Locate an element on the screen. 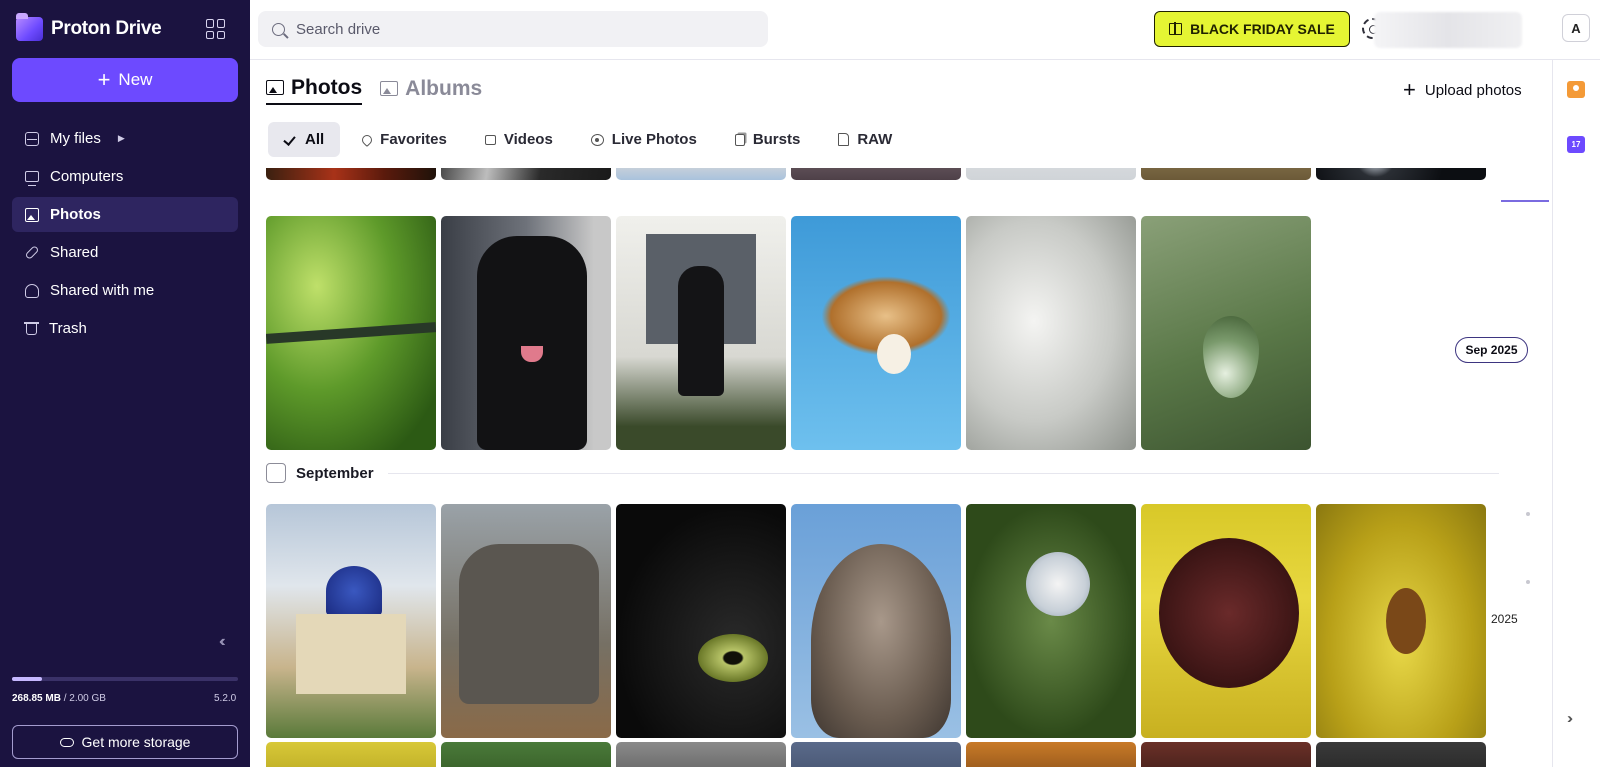 This screenshot has height=767, width=1600. filter-label: Live Photos is located at coordinates (654, 139).